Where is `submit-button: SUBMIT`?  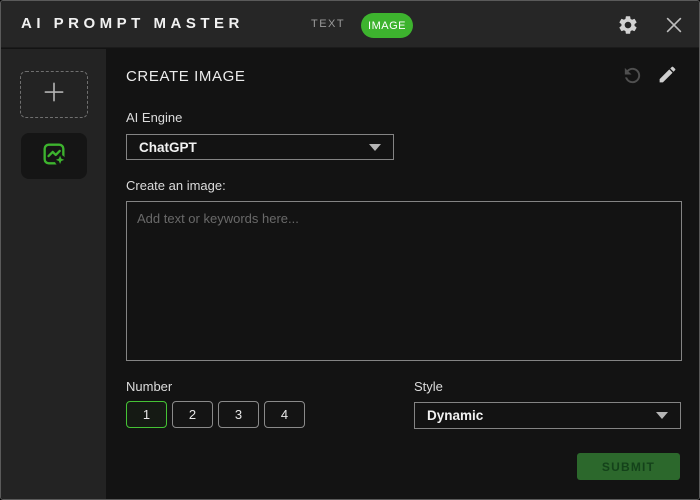 submit-button: SUBMIT is located at coordinates (628, 466).